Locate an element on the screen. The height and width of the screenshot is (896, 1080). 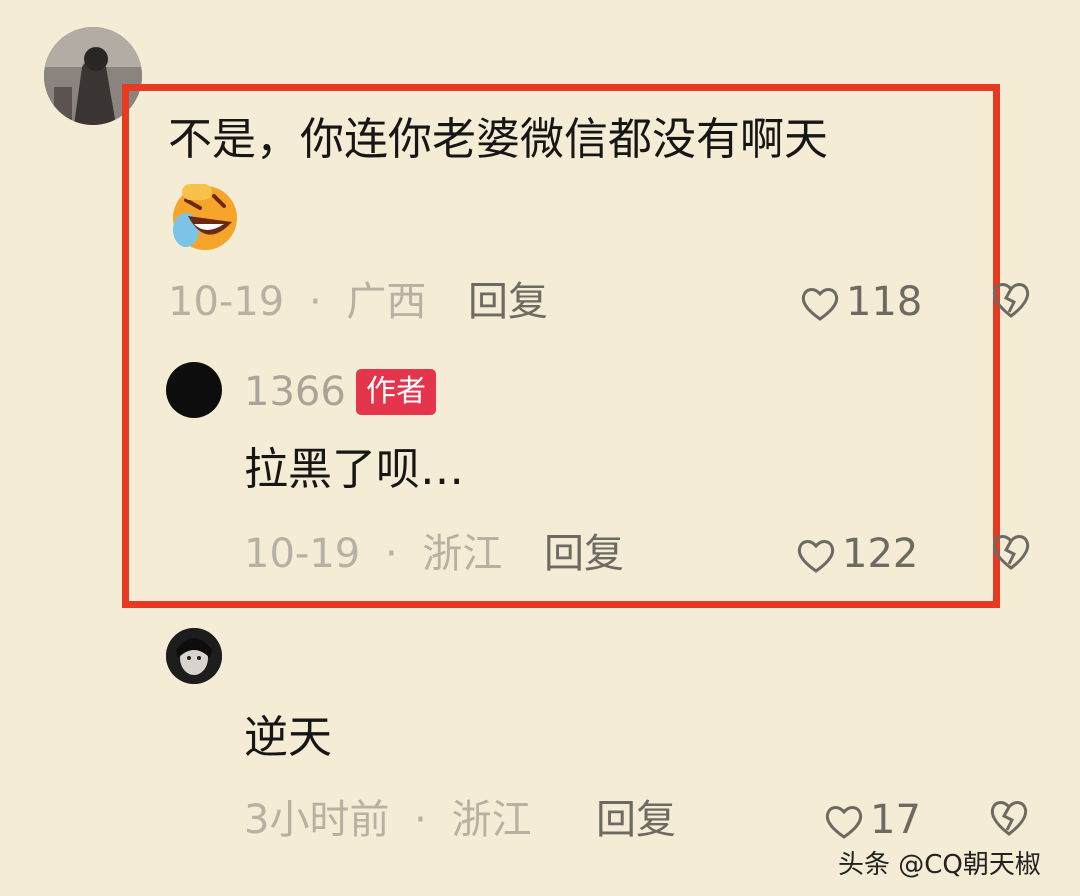
like-button: 118 is located at coordinates (861, 302).